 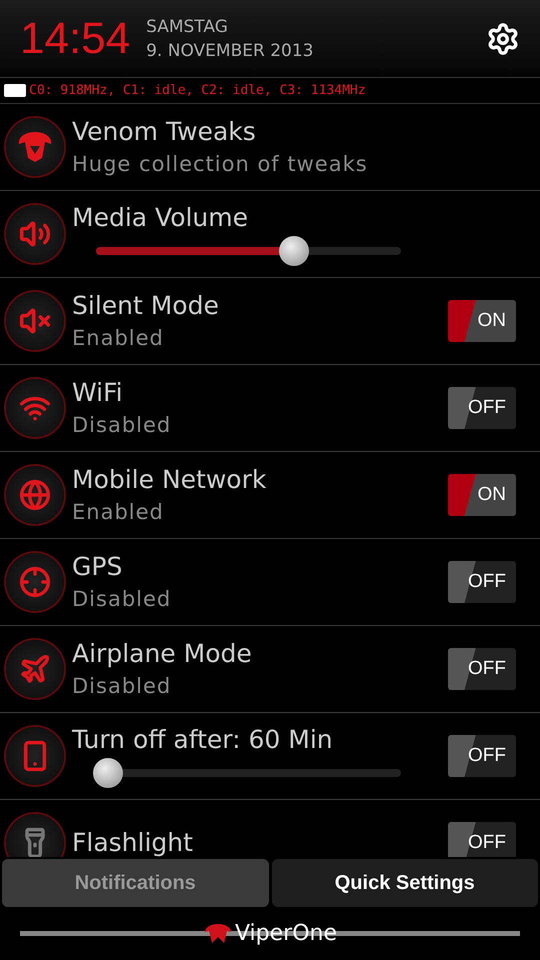 I want to click on date: 9. NOVEMBER 2013, so click(x=230, y=51).